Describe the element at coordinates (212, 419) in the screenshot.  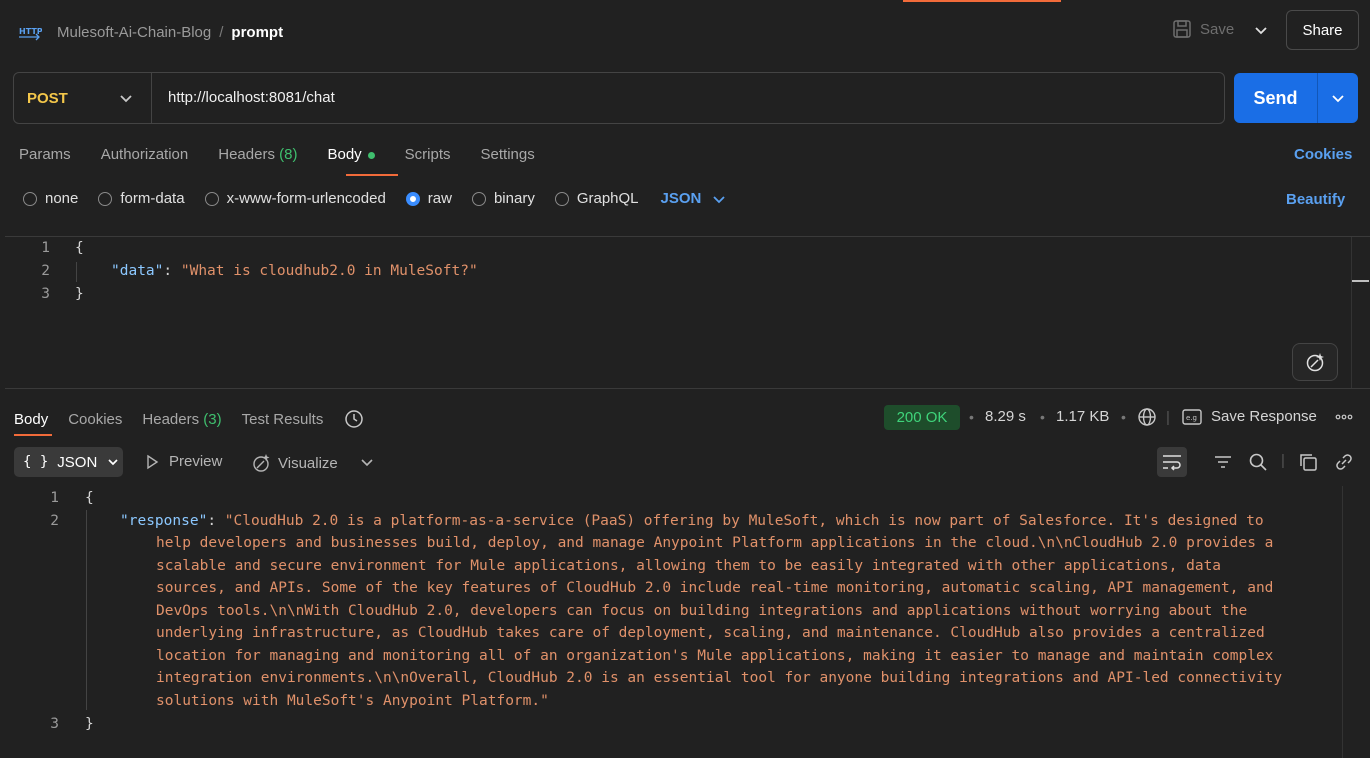
I see `headers-count: (3)` at that location.